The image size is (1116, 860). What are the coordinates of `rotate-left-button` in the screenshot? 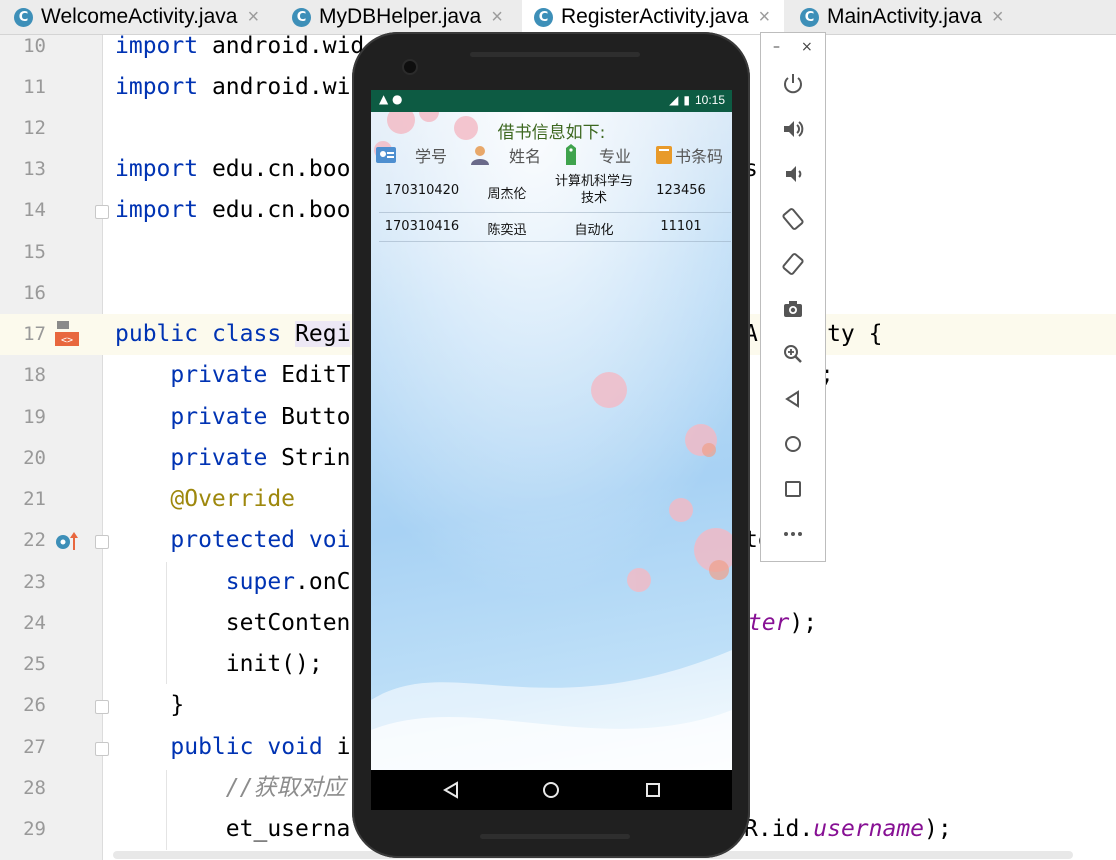 It's located at (793, 219).